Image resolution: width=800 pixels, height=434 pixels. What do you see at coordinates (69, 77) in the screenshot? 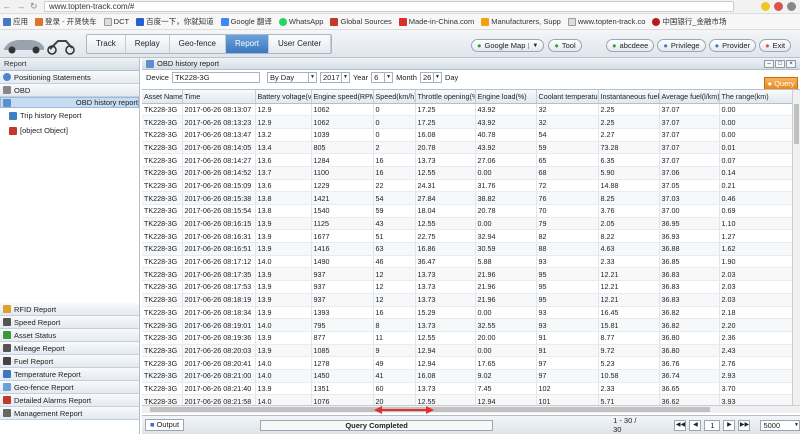
I see `sidebar-item-positioning: Positioning Statements` at bounding box center [69, 77].